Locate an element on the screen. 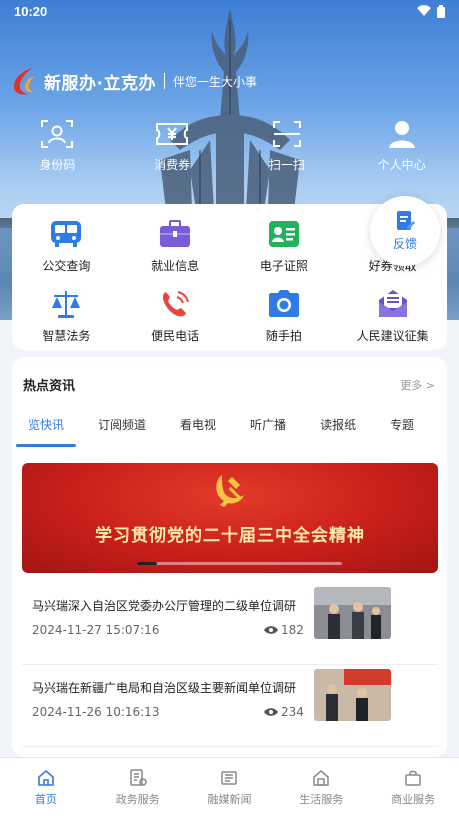 The height and width of the screenshot is (817, 459). service-snapshot: 随手拍 is located at coordinates (284, 315).